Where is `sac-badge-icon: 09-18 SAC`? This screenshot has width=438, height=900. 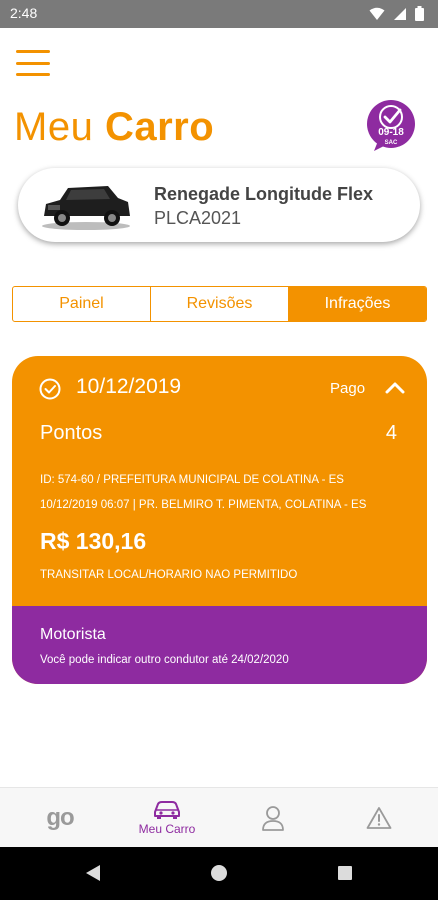
sac-badge-icon: 09-18 SAC is located at coordinates (391, 125).